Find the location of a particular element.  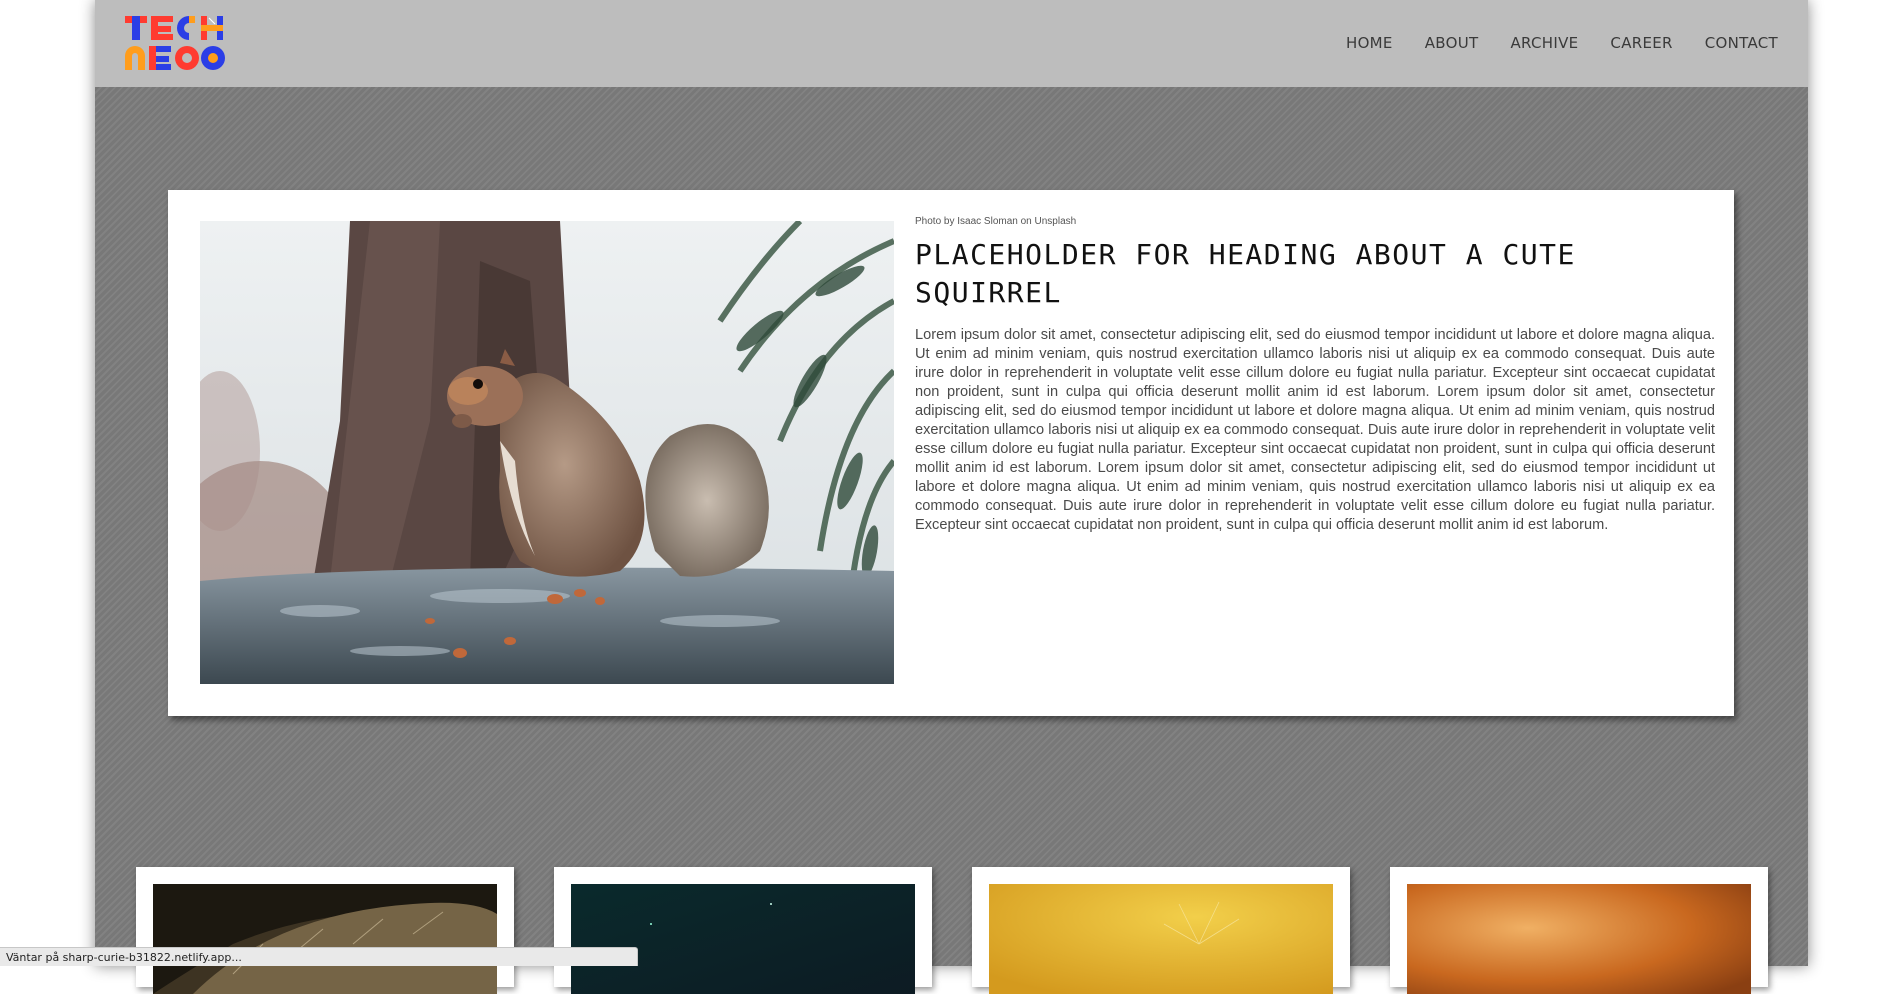

nav-about-link: ABOUT is located at coordinates (1452, 43).